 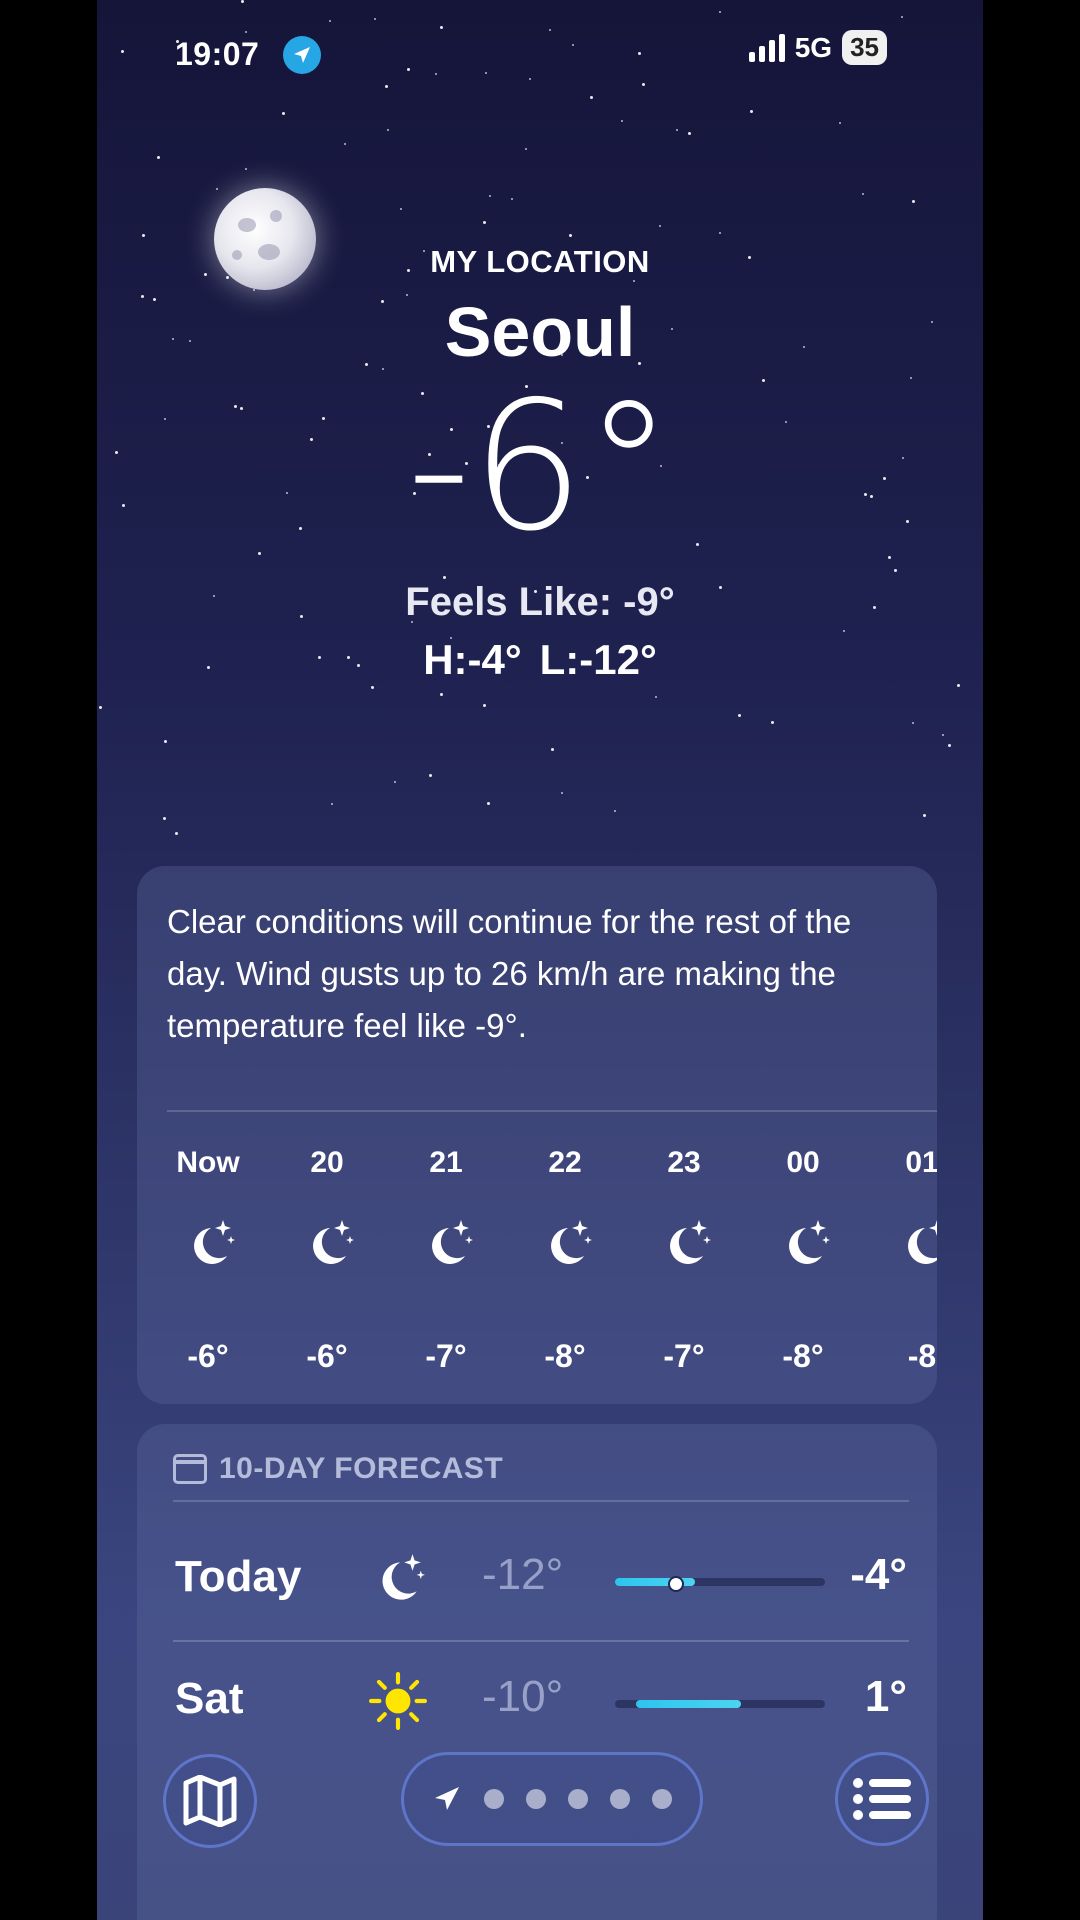 I want to click on status-indicators: 5G 35, so click(x=817, y=47).